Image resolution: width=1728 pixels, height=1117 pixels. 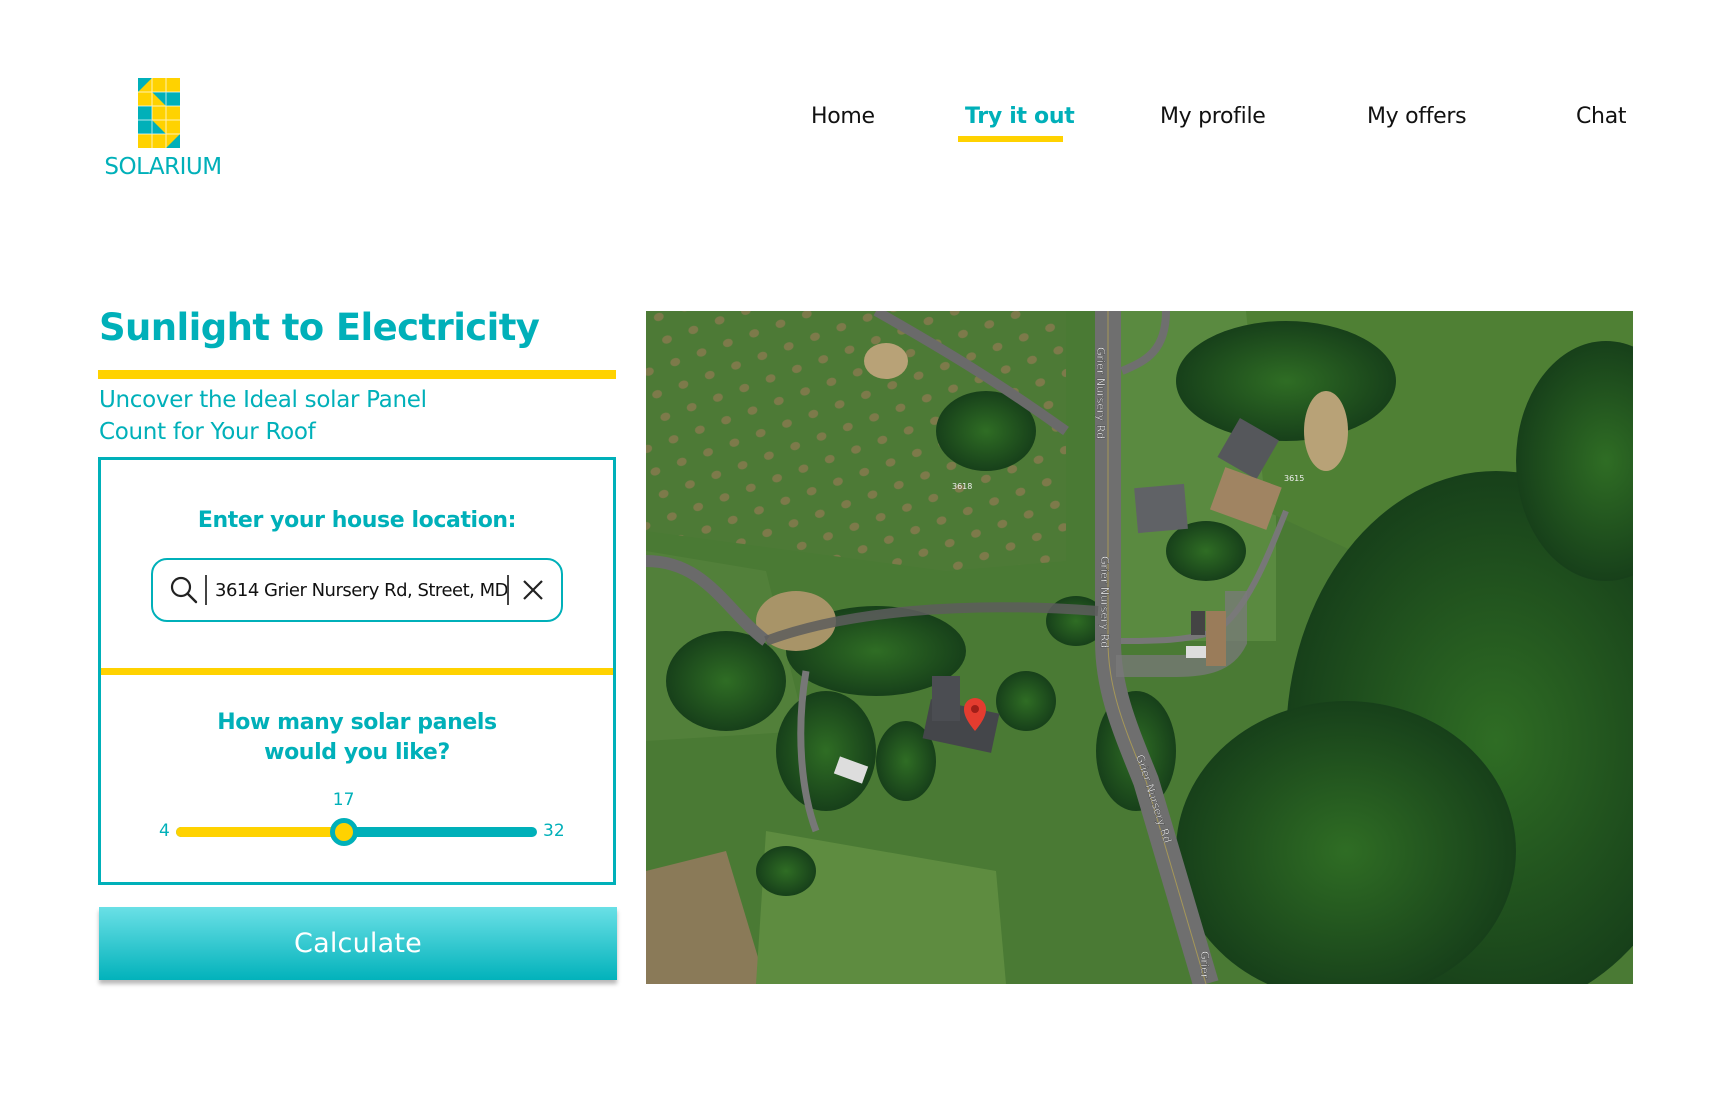 I want to click on panel-count-slider: 17 4 32, so click(x=361, y=820).